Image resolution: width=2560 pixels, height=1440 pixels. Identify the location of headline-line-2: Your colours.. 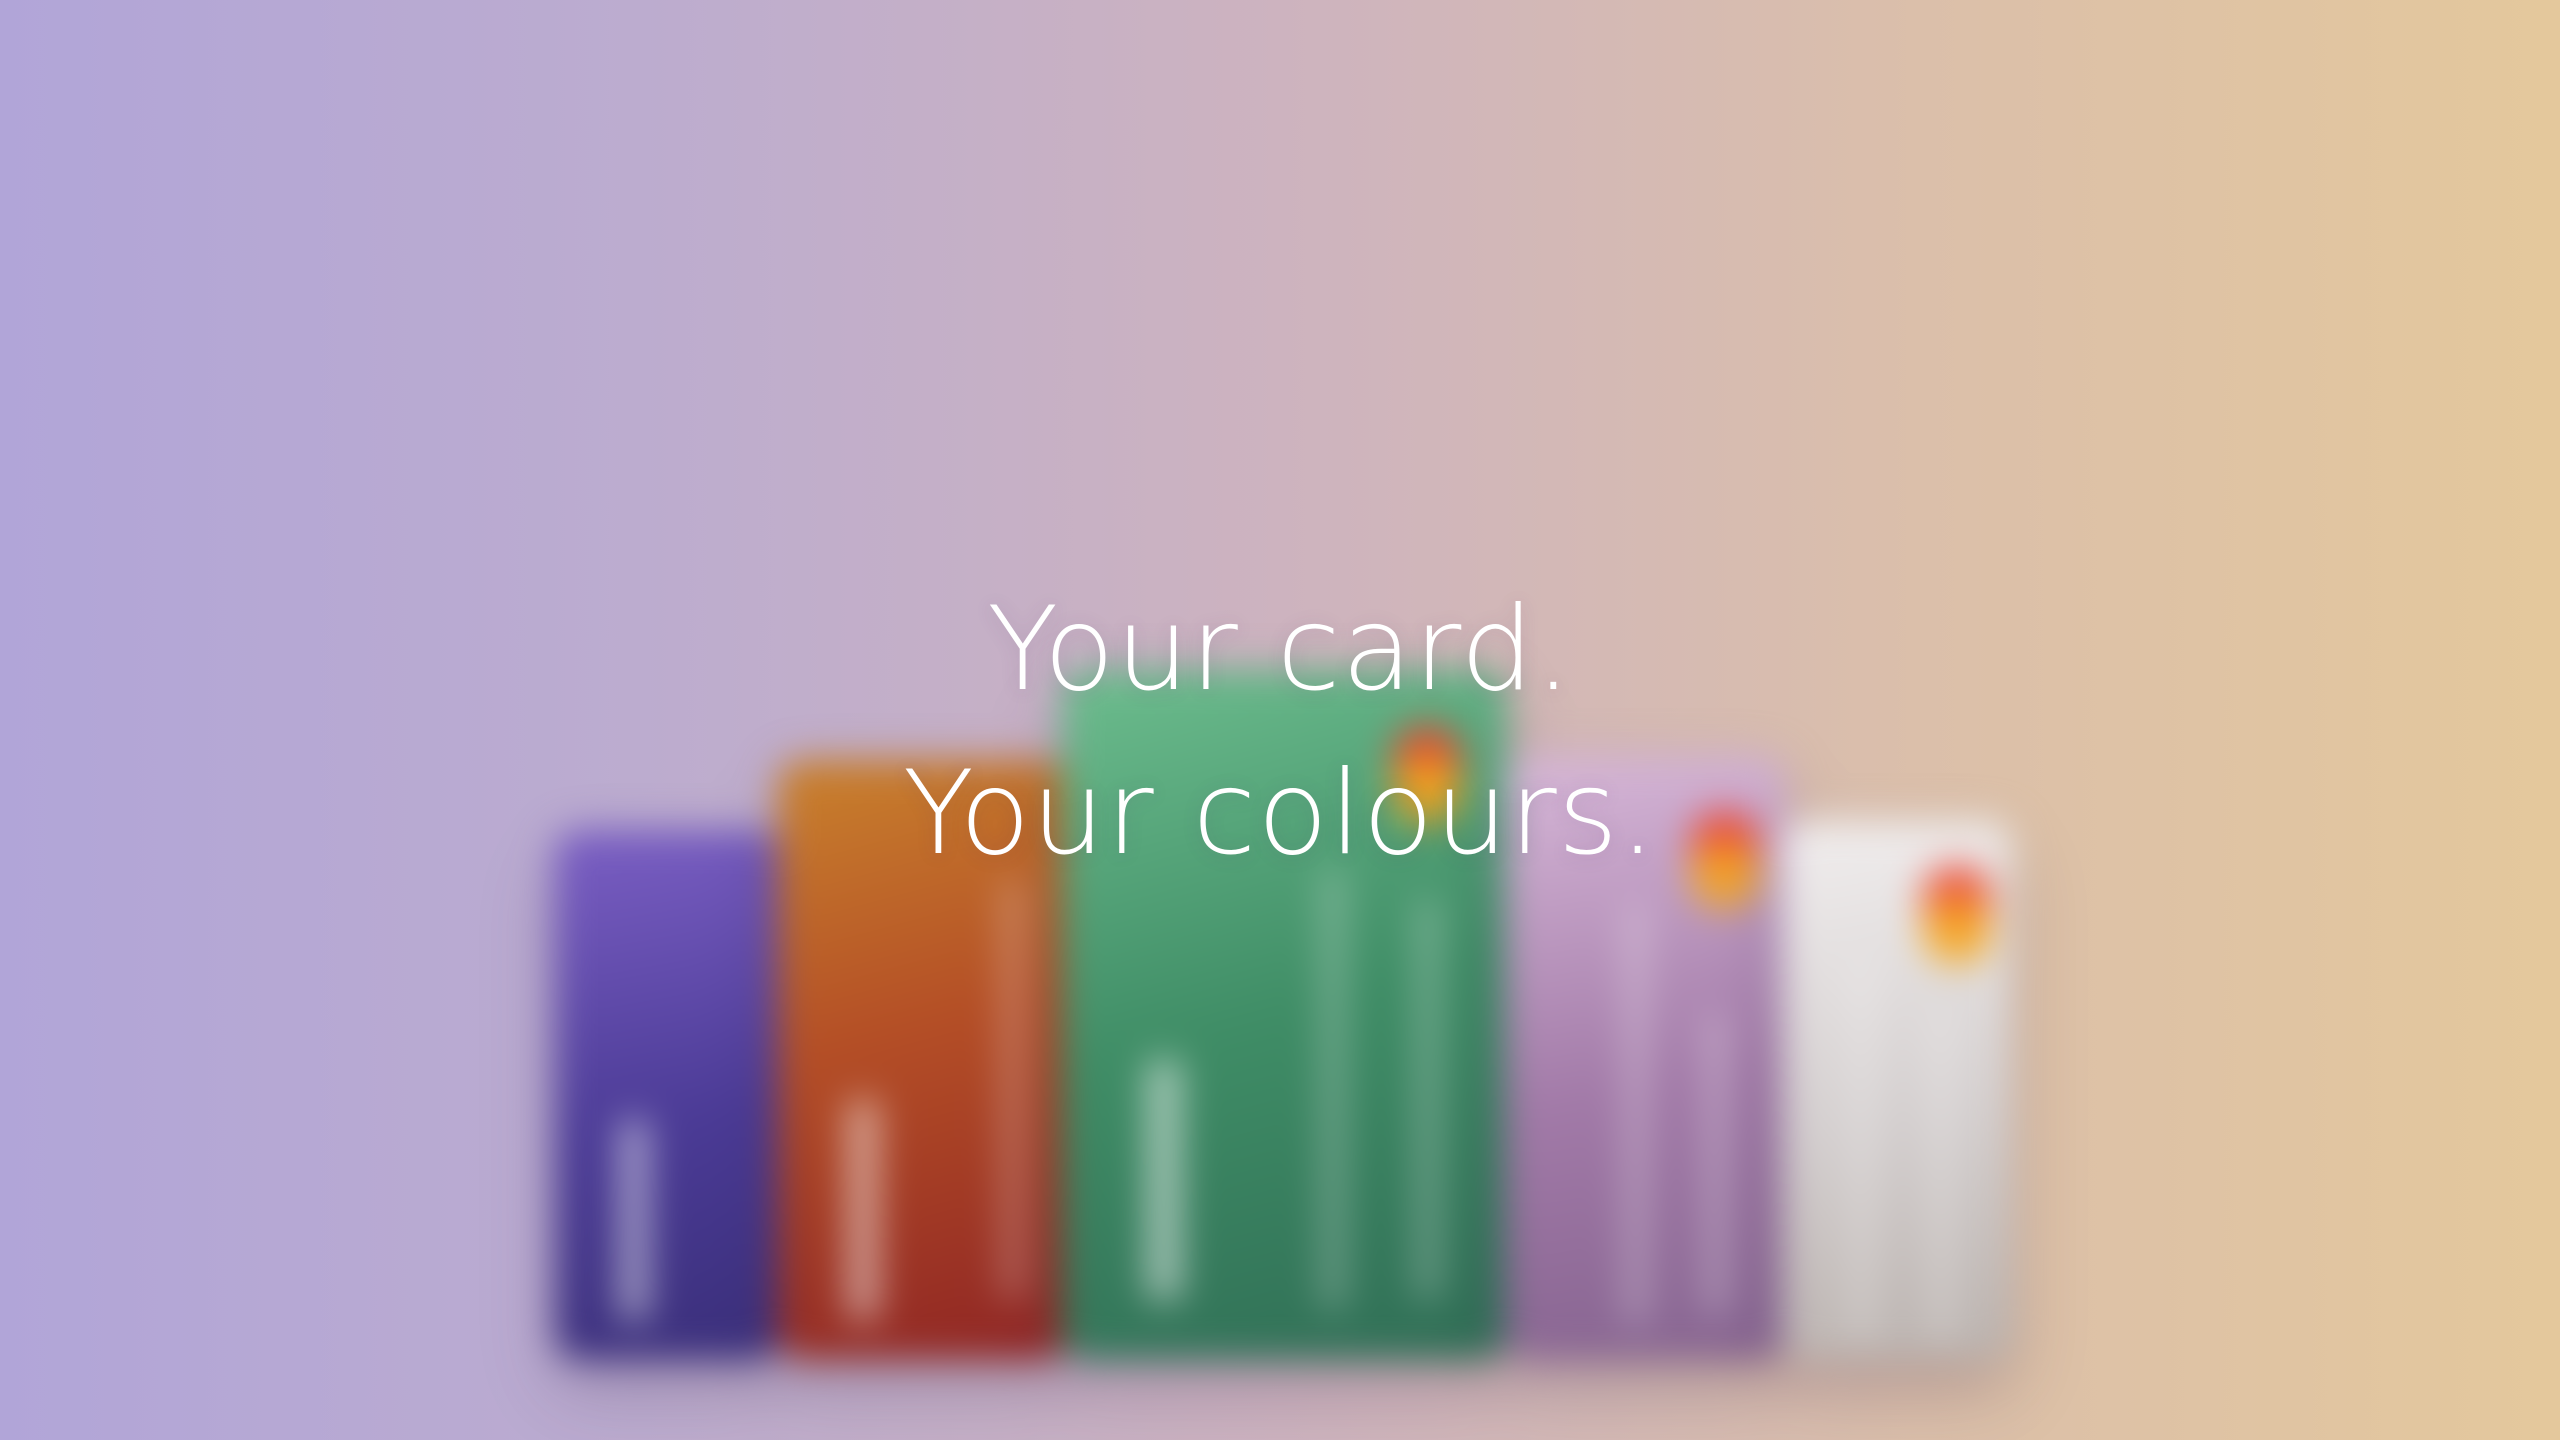
(1280, 813).